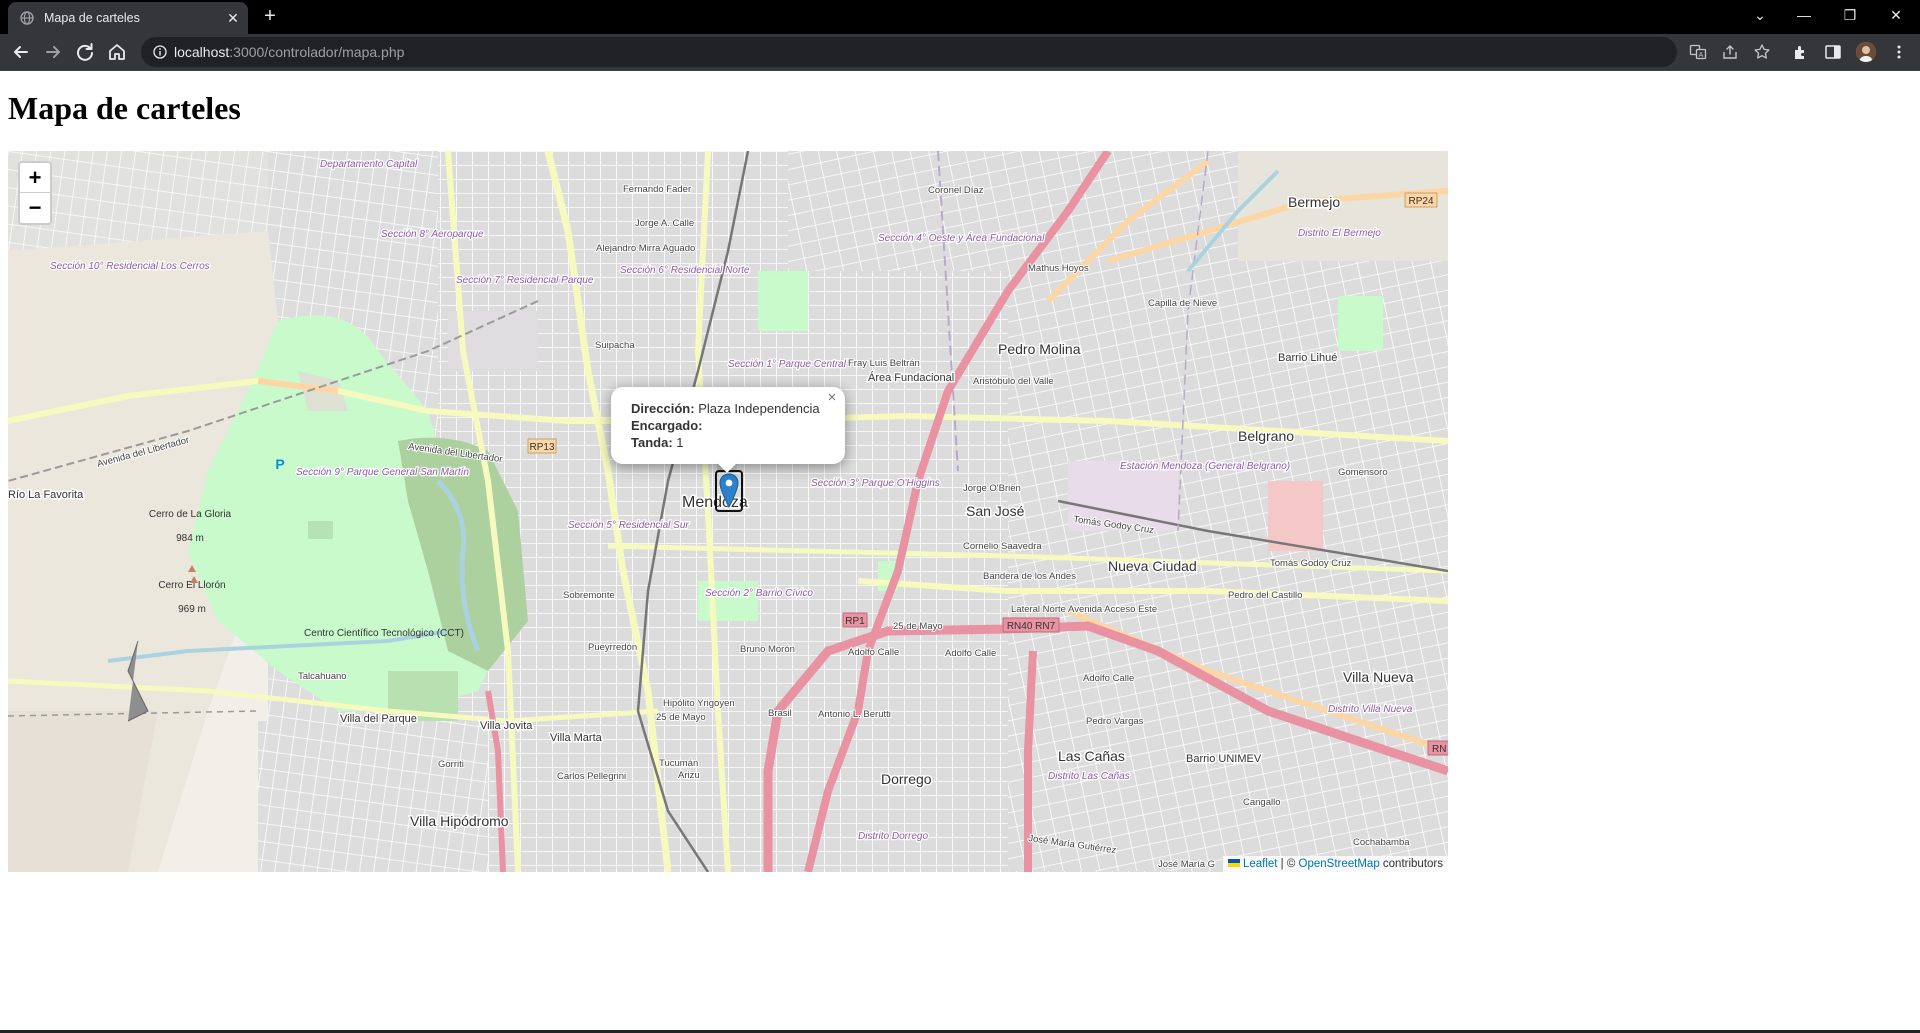 The image size is (1920, 1033). Describe the element at coordinates (728, 442) in the screenshot. I see `popup-tanda: Tanda: 1` at that location.